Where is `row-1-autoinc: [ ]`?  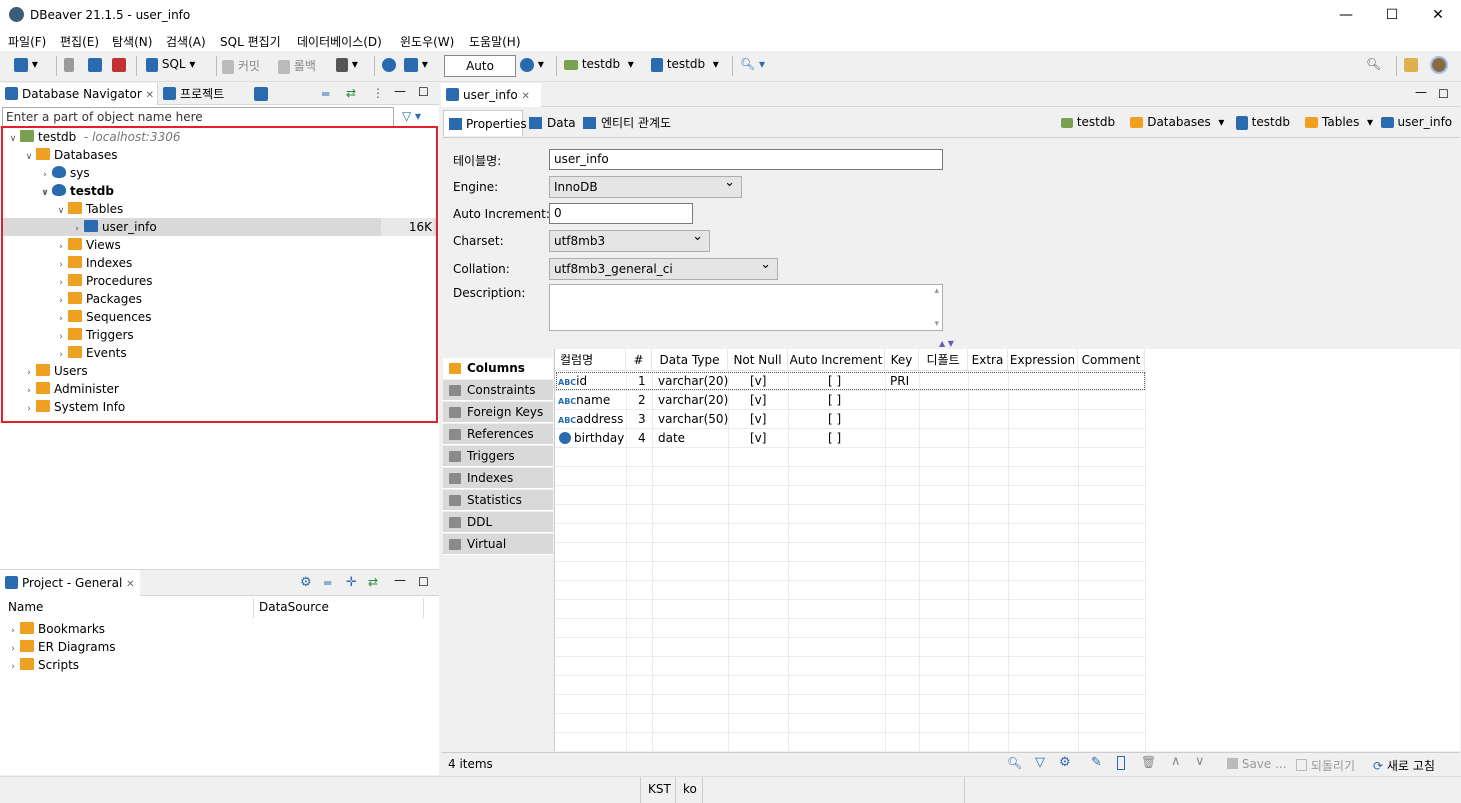 row-1-autoinc: [ ] is located at coordinates (834, 381).